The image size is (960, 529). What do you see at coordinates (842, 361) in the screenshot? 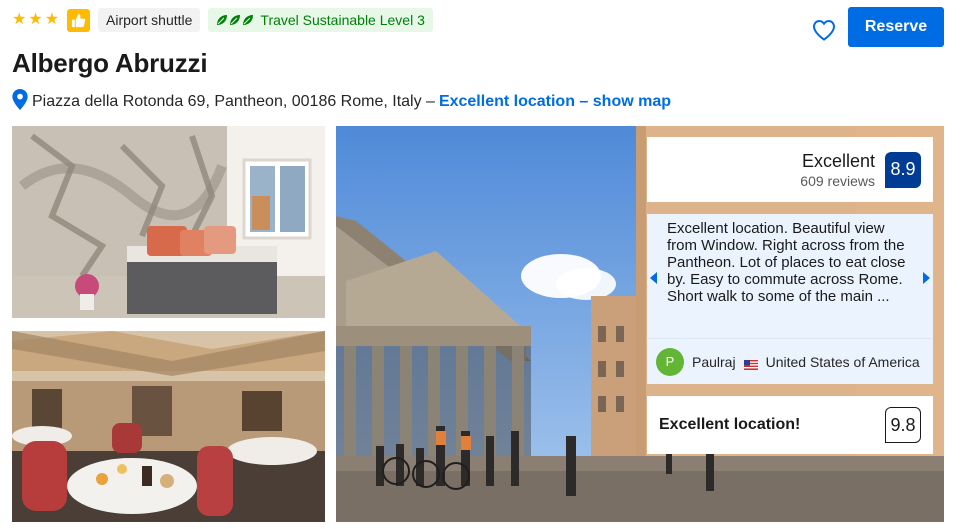
I see `reviewer-country: United States of America` at bounding box center [842, 361].